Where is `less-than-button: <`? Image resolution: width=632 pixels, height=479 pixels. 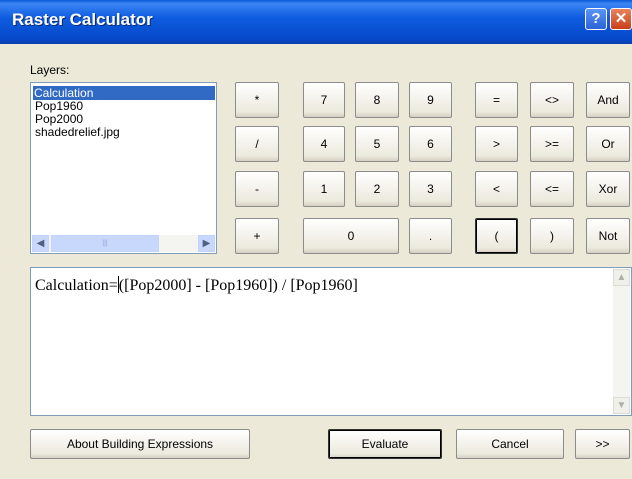
less-than-button: < is located at coordinates (496, 189).